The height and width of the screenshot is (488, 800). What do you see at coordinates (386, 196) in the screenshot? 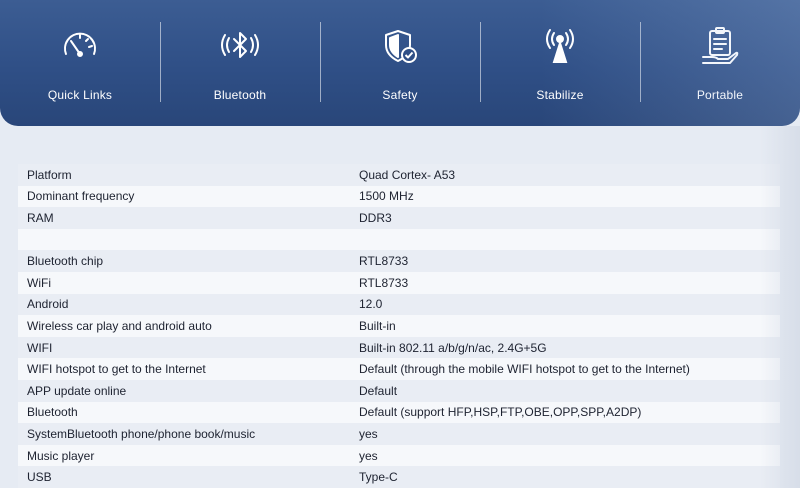
I see `spec-value: 1500 MHz` at bounding box center [386, 196].